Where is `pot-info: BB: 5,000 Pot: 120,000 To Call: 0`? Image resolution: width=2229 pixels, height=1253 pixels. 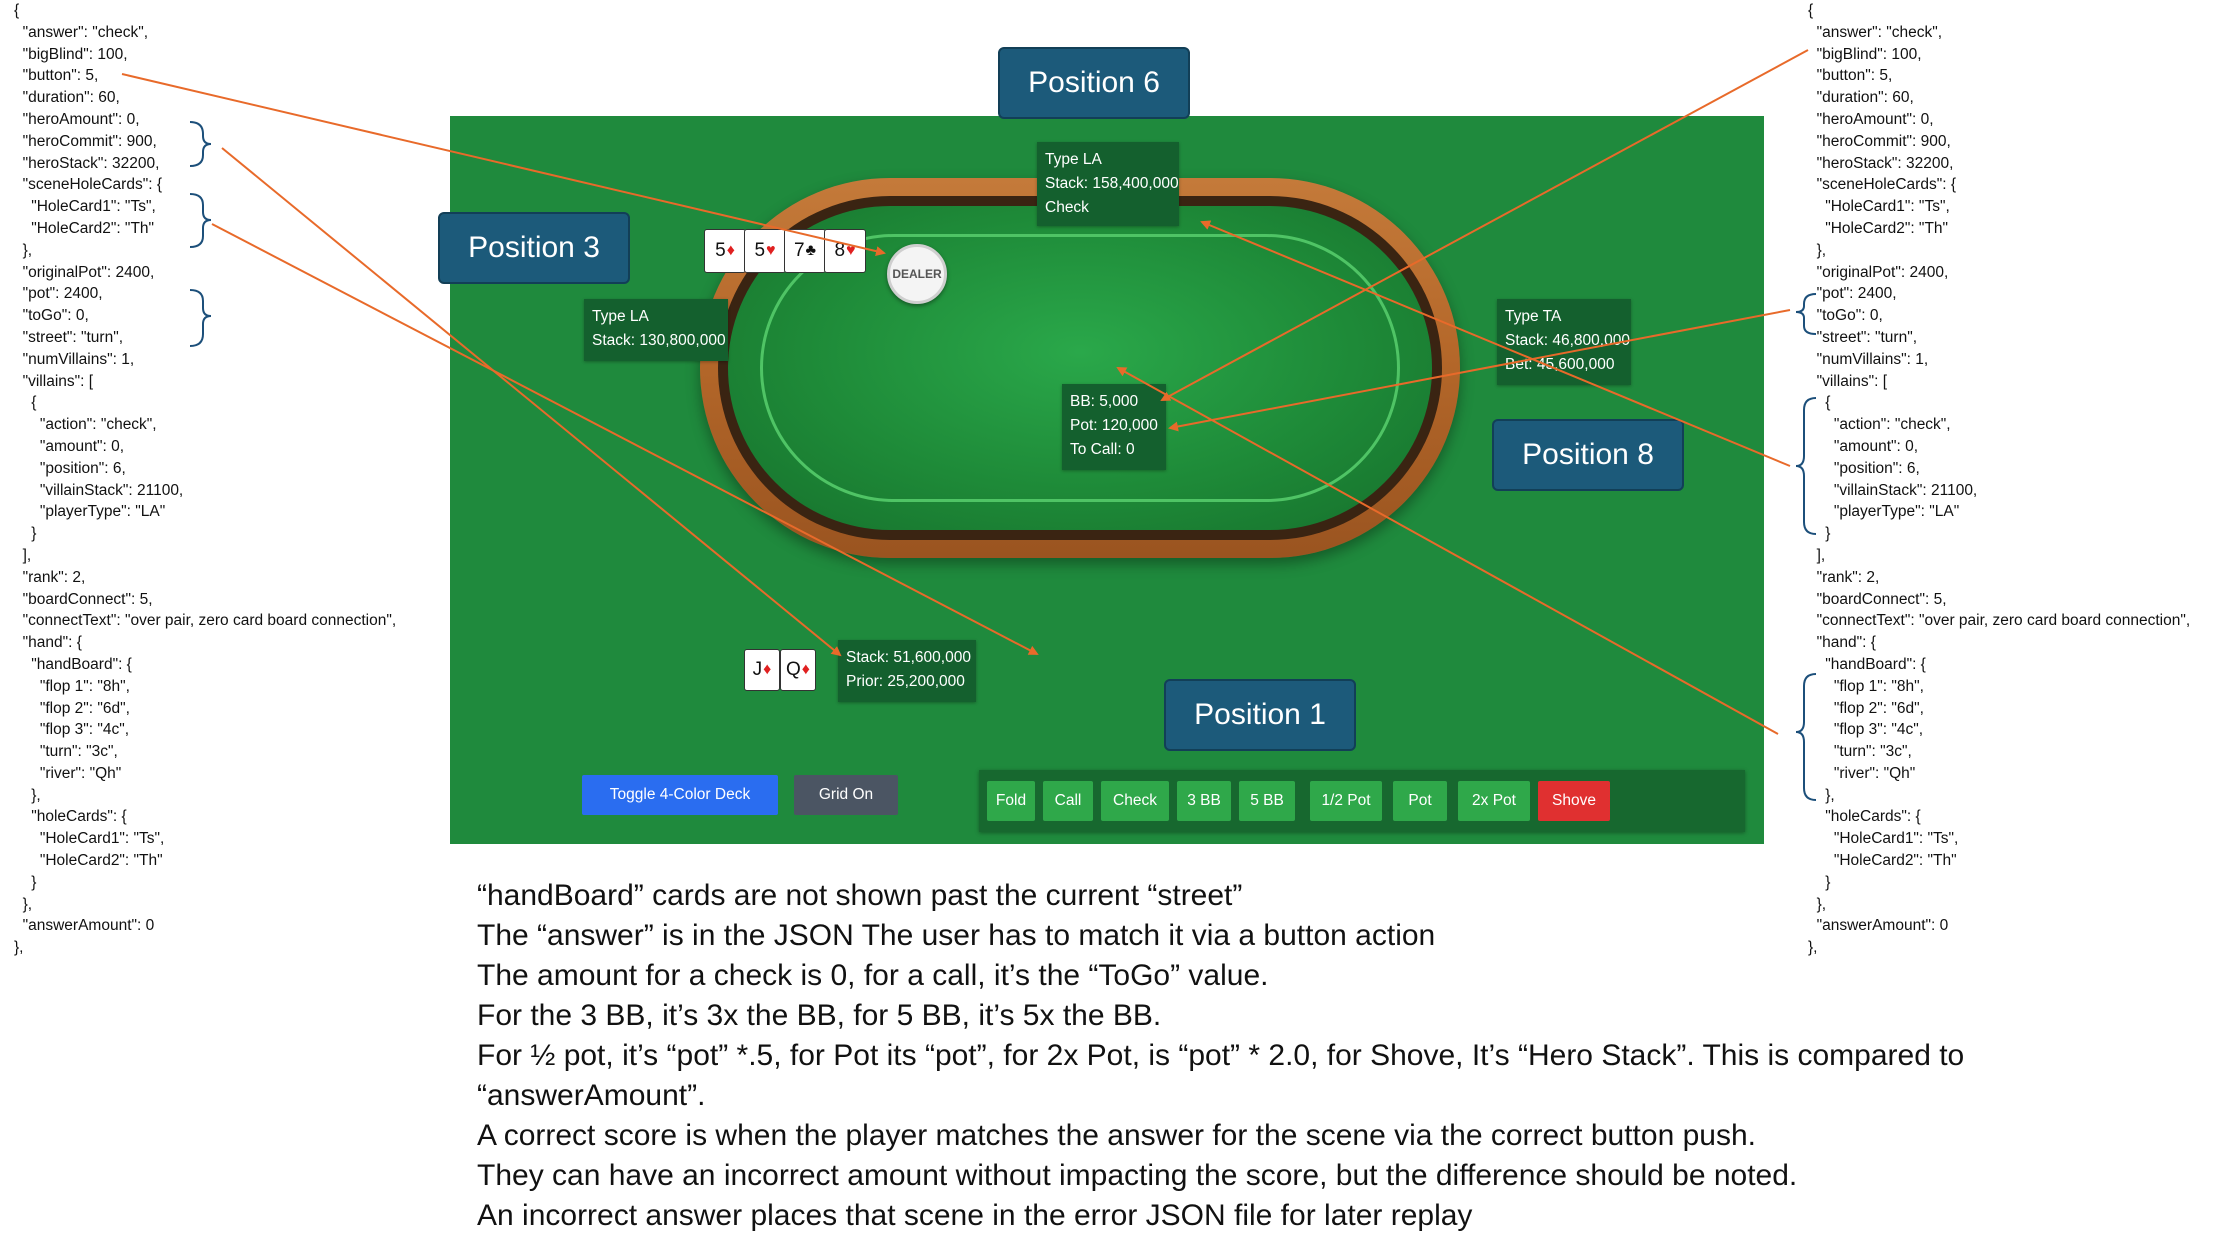 pot-info: BB: 5,000 Pot: 120,000 To Call: 0 is located at coordinates (1114, 427).